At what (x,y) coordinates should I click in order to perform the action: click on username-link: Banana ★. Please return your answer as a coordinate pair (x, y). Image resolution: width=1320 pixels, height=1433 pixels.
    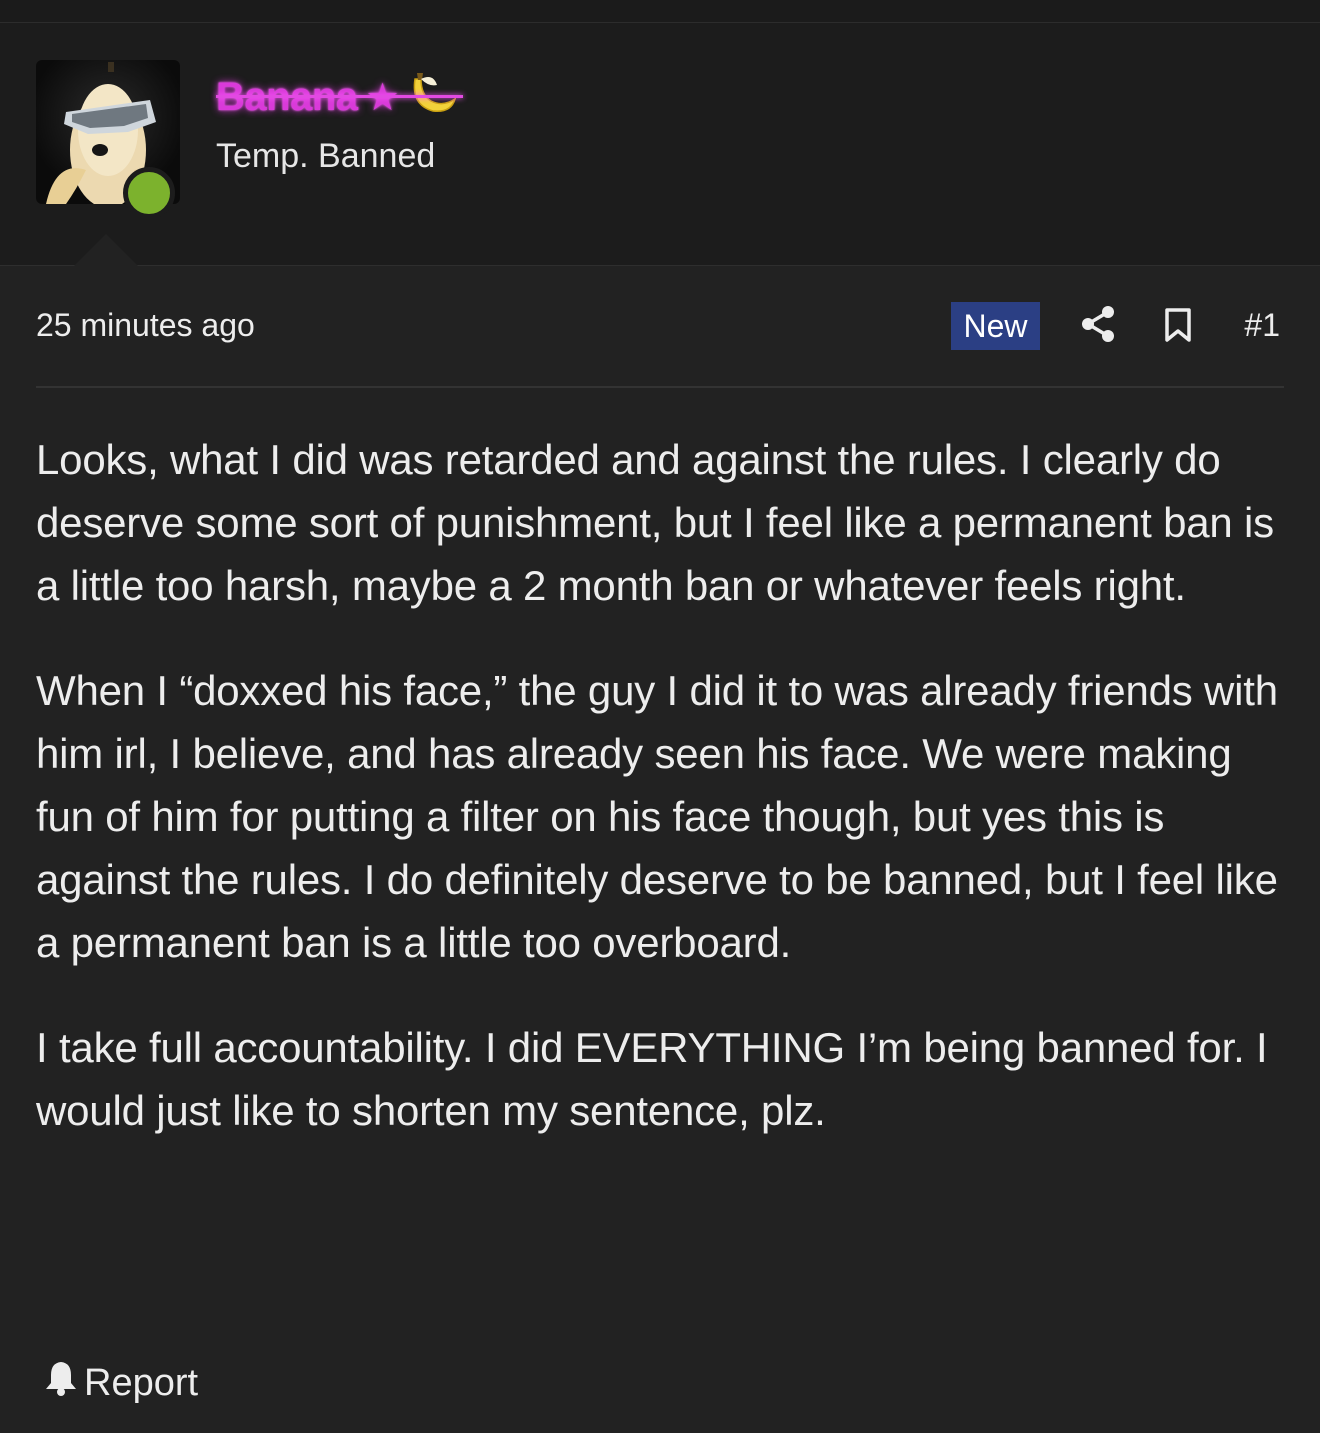
    Looking at the image, I should click on (340, 97).